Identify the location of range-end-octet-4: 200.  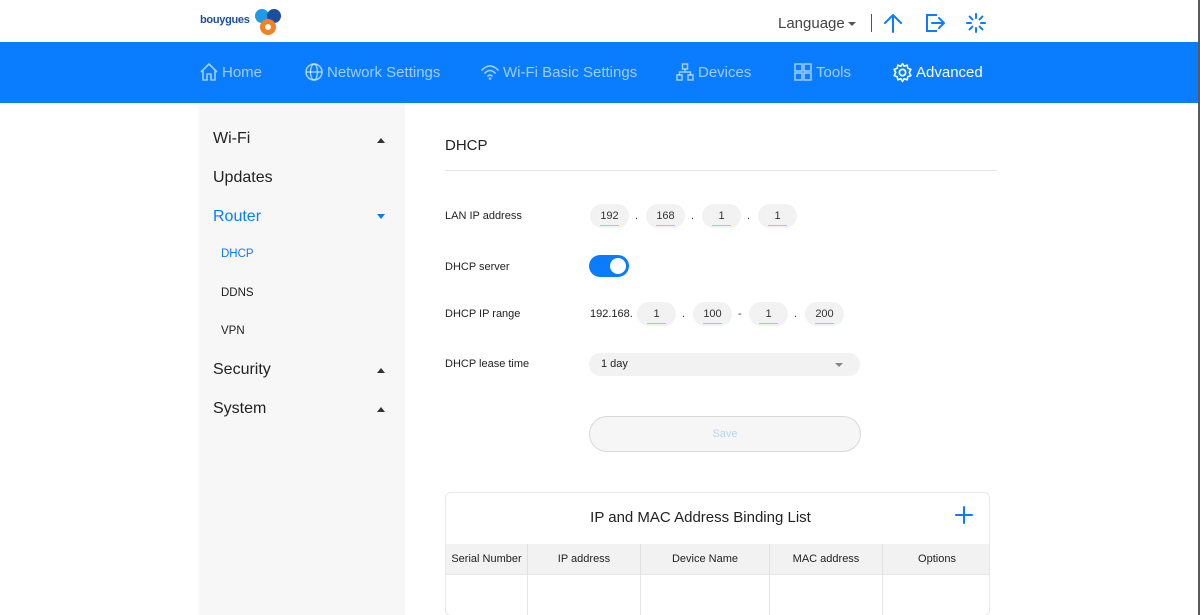
(824, 314).